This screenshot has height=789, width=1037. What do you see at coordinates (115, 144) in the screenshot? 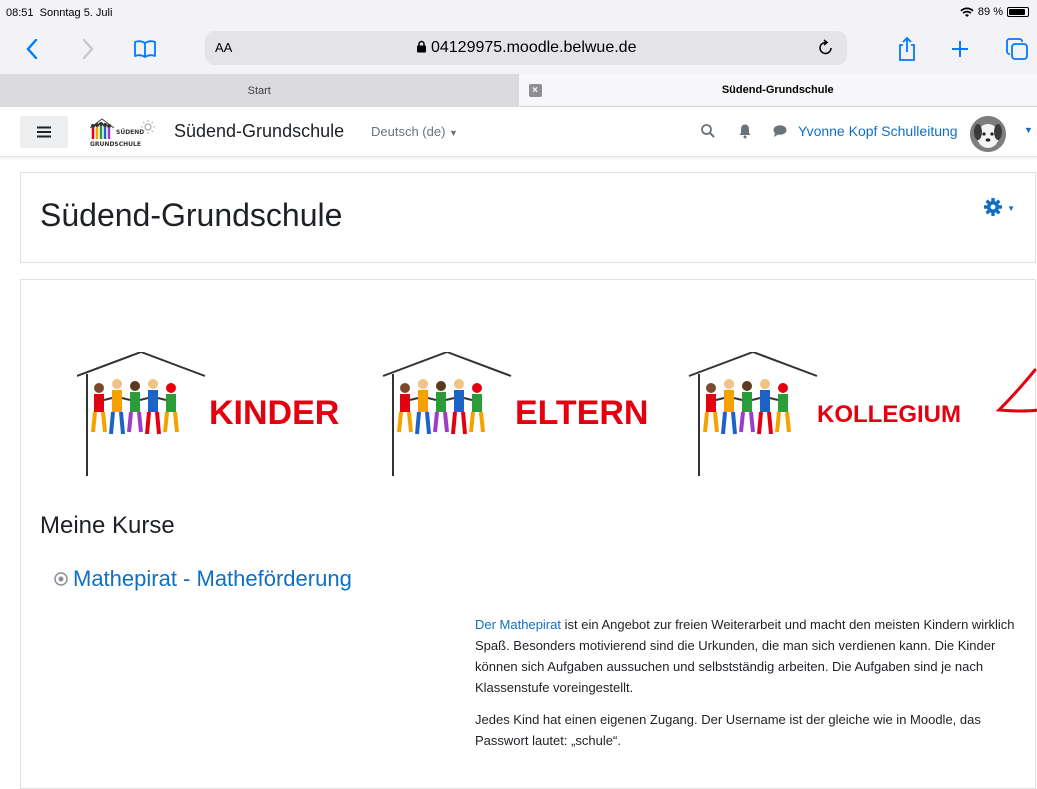
I see `svg-text: GRUNDSCHULE` at bounding box center [115, 144].